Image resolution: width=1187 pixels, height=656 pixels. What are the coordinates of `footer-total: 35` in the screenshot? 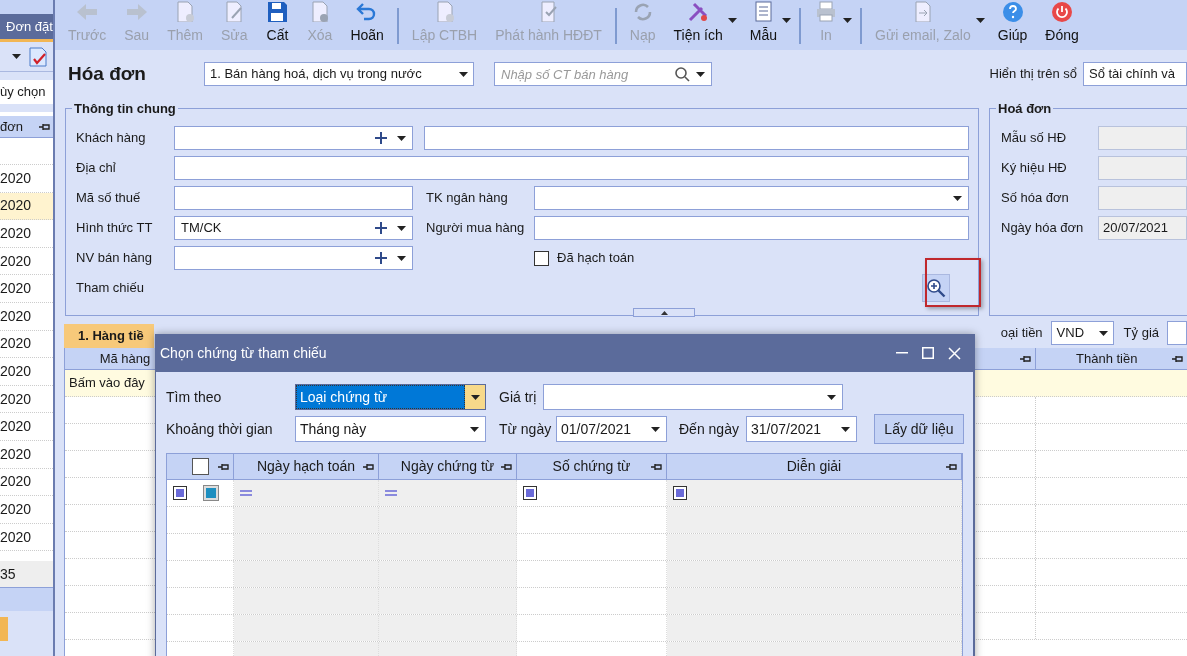 It's located at (26, 574).